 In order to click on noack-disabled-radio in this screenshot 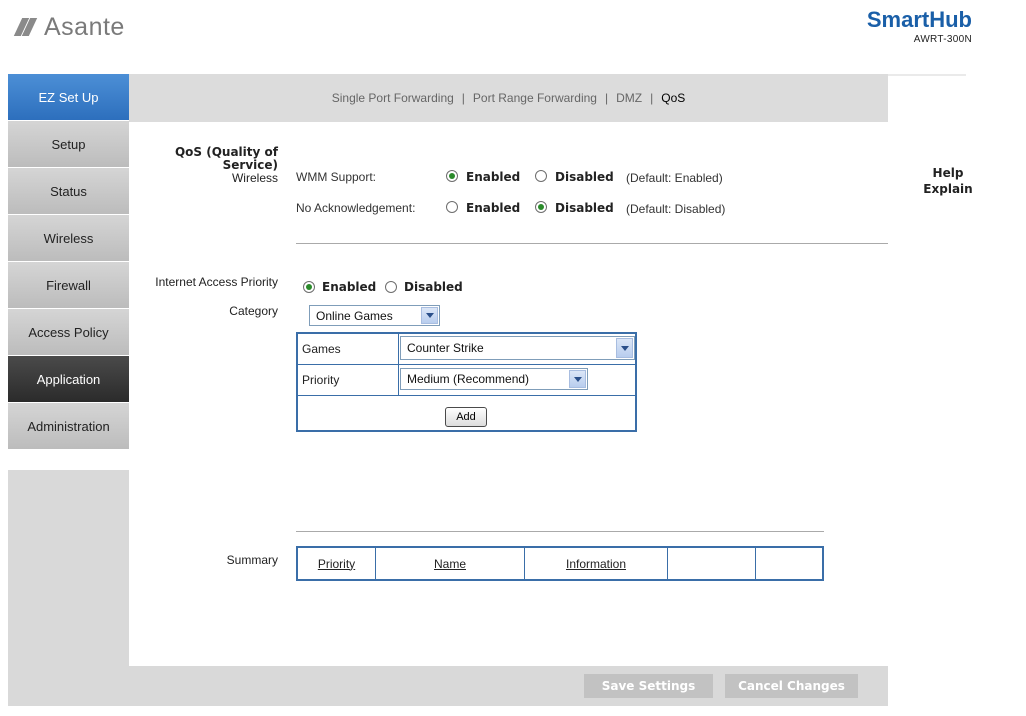, I will do `click(541, 207)`.